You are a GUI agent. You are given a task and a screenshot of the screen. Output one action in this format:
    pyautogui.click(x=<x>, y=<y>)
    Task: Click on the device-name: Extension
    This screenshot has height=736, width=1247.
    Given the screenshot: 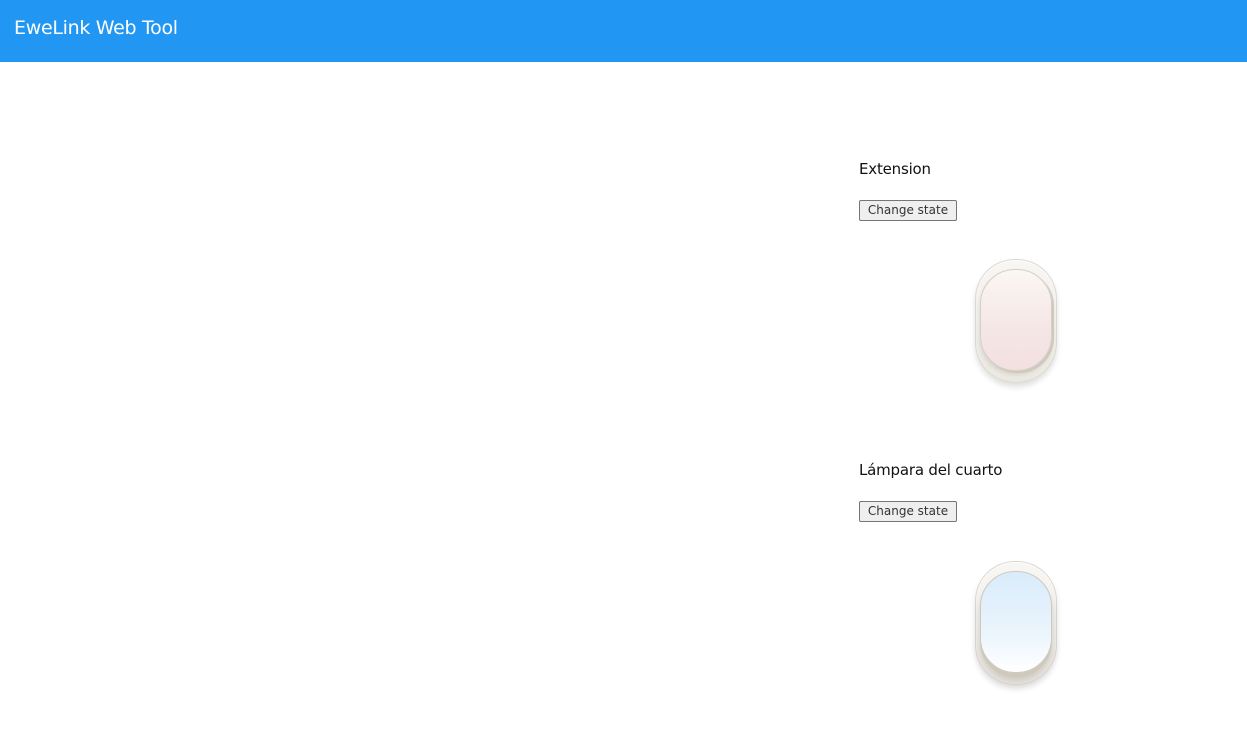 What is the action you would take?
    pyautogui.click(x=895, y=169)
    